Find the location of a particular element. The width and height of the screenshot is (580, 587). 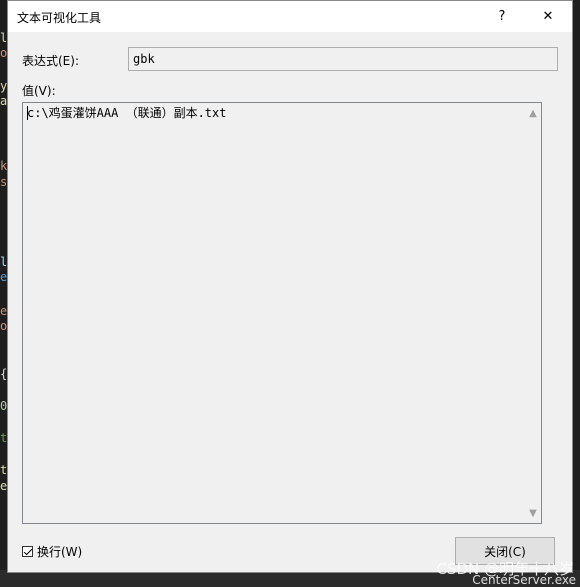

wrap-checkbox-group: 换行(W) is located at coordinates (52, 551).